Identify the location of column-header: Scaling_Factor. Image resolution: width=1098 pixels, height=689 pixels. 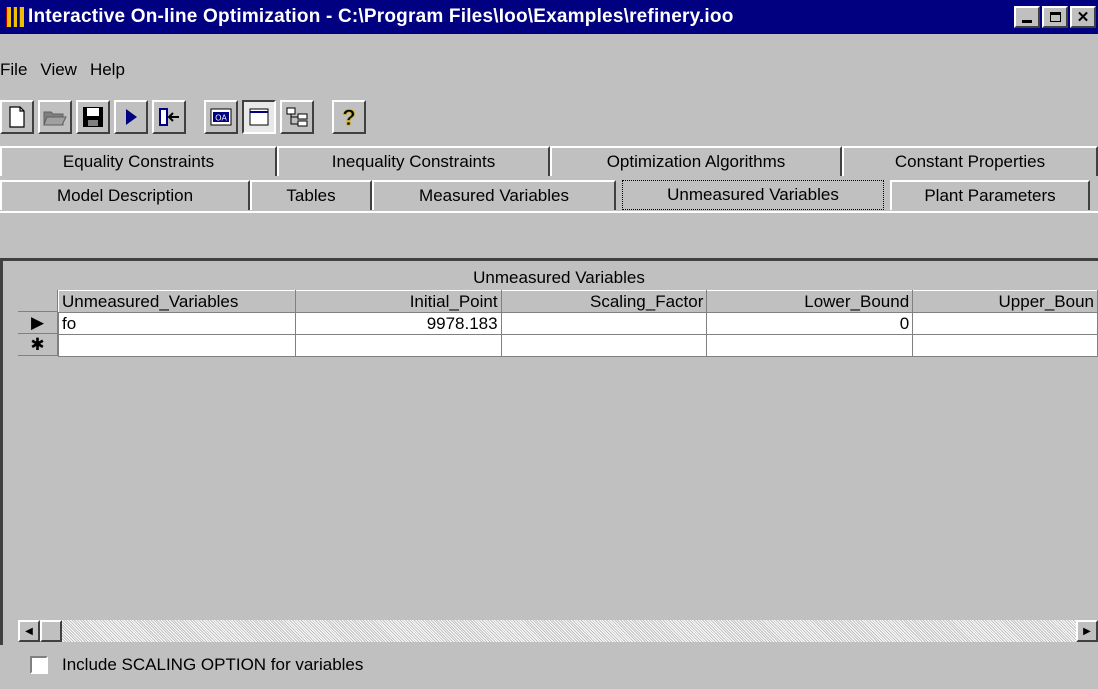
(604, 301).